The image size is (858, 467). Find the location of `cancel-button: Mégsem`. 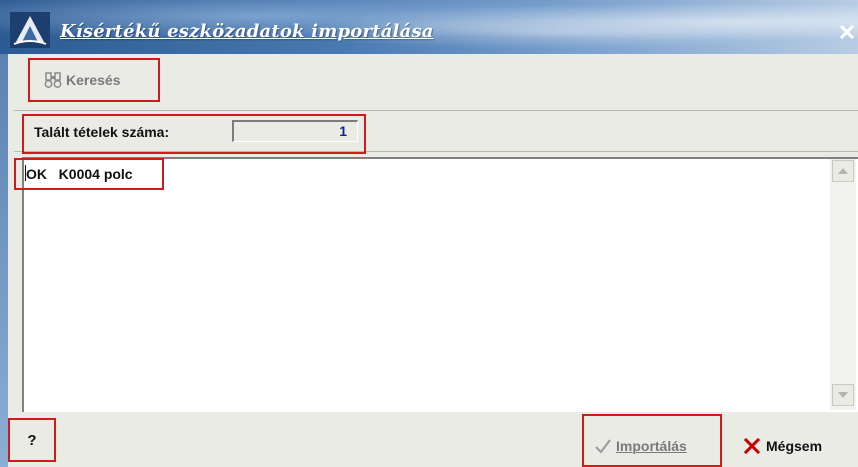

cancel-button: Mégsem is located at coordinates (799, 446).